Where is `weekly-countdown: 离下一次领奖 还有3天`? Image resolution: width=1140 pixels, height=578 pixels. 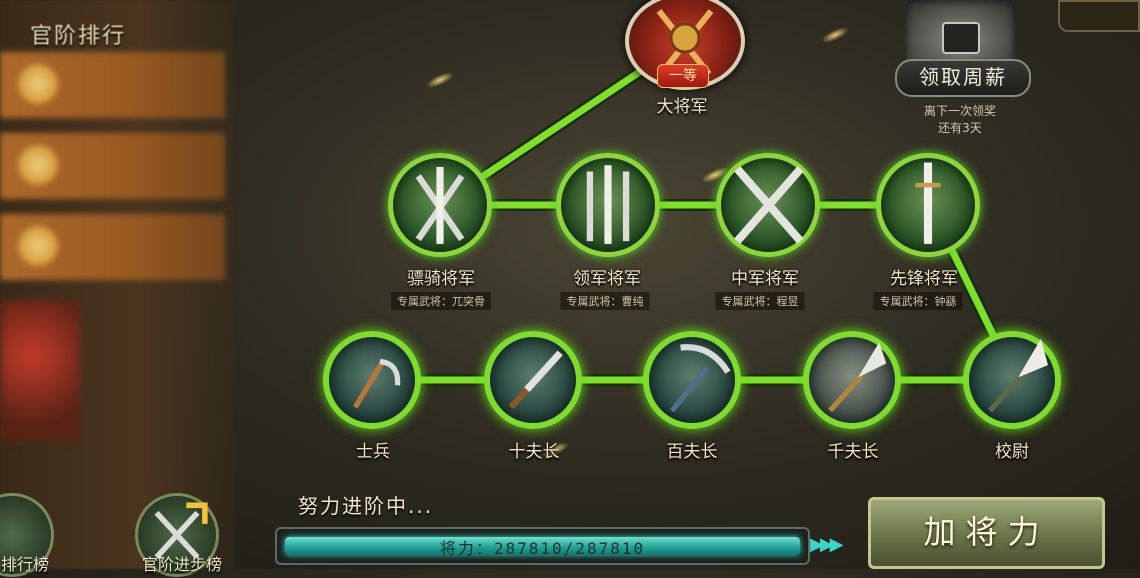 weekly-countdown: 离下一次领奖 还有3天 is located at coordinates (960, 120).